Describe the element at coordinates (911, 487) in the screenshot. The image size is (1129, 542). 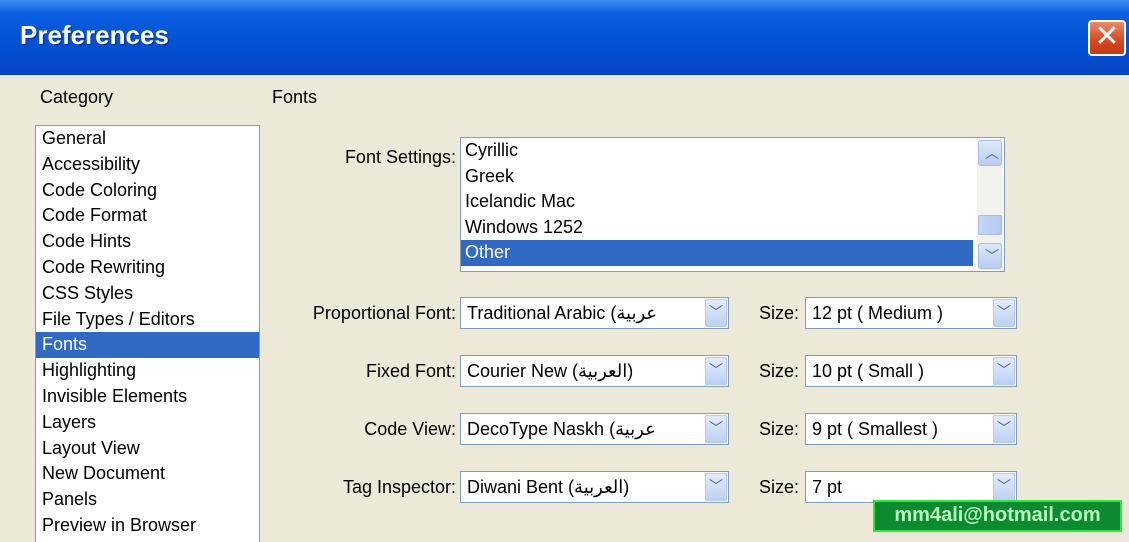
I see `tag-inspector-size-select: 7 pt ﹀` at that location.